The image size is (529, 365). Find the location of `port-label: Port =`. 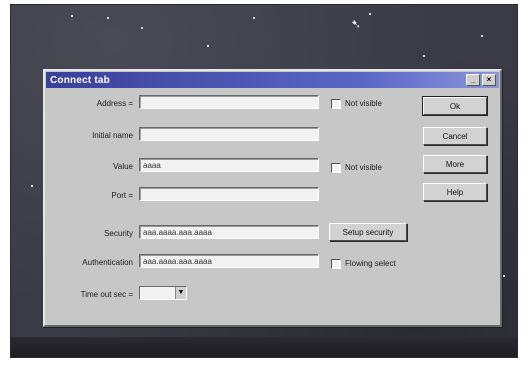

port-label: Port = is located at coordinates (122, 195).